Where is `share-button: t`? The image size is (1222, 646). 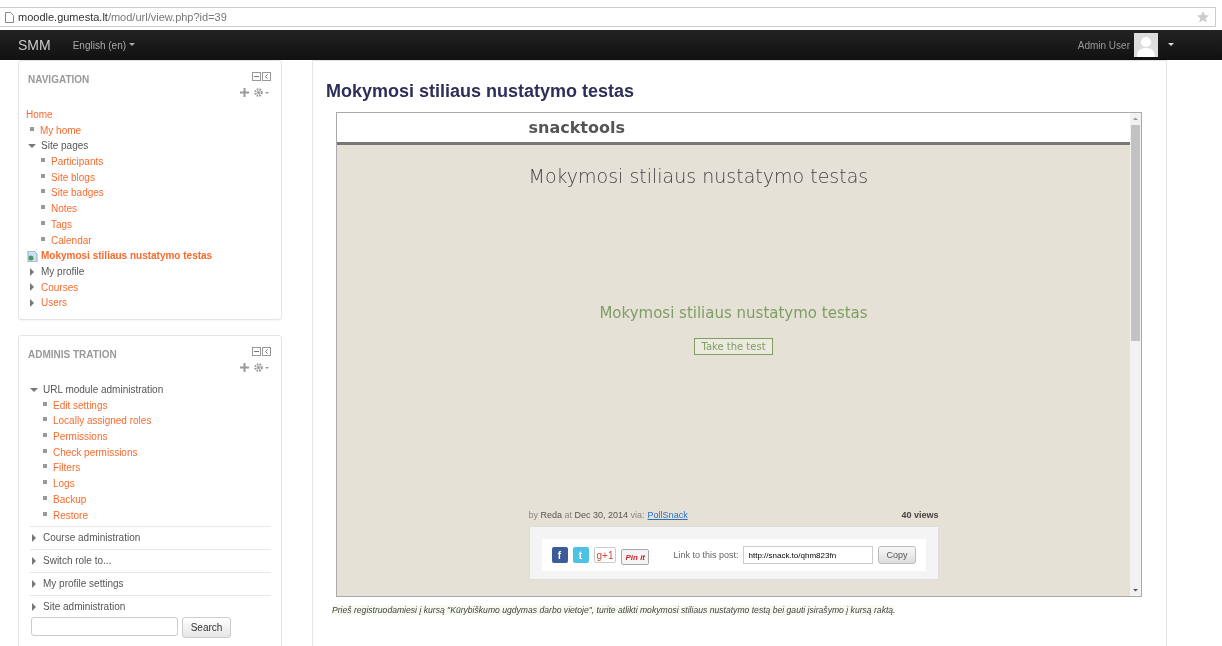
share-button: t is located at coordinates (580, 555).